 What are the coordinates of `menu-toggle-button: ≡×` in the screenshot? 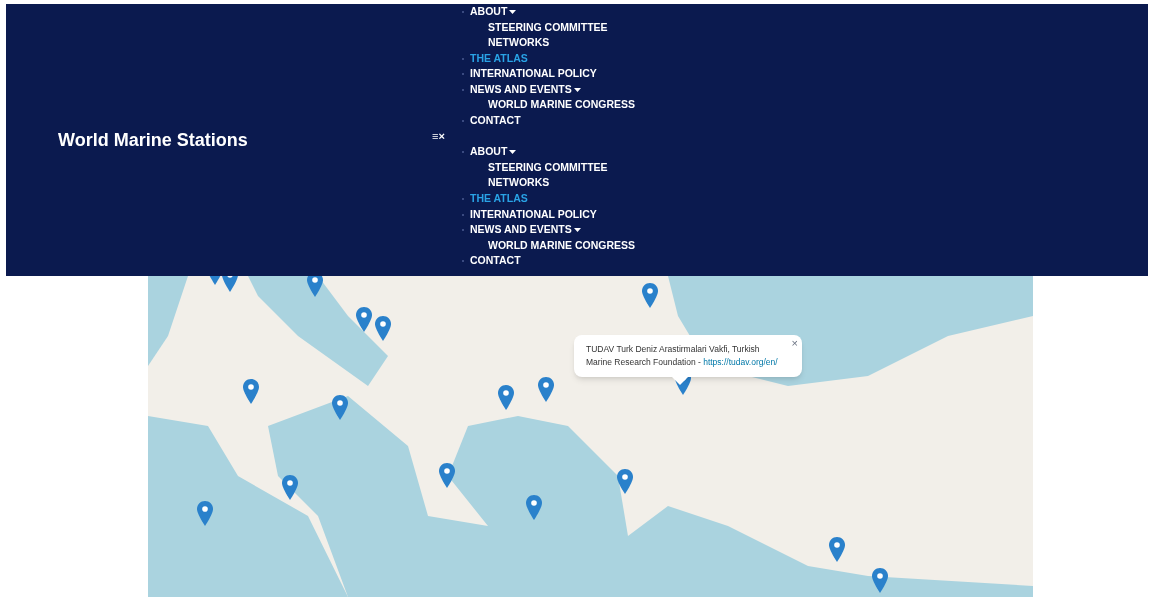 It's located at (438, 136).